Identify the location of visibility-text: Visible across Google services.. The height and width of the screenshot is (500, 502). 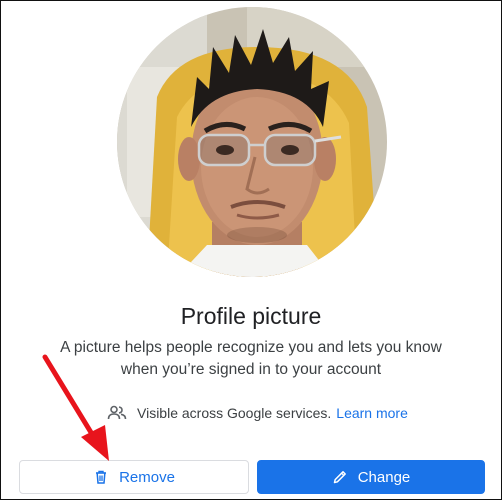
(234, 413).